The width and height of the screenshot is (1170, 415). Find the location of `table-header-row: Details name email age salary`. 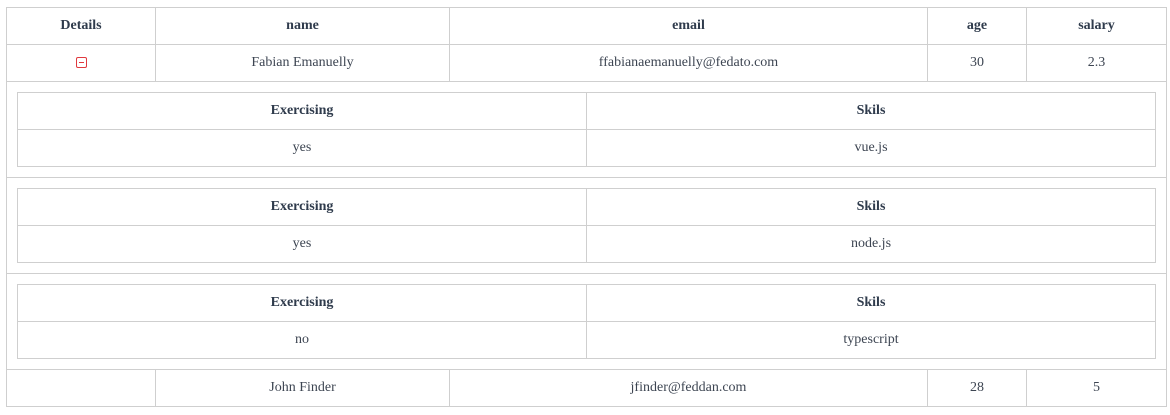

table-header-row: Details name email age salary is located at coordinates (586, 26).